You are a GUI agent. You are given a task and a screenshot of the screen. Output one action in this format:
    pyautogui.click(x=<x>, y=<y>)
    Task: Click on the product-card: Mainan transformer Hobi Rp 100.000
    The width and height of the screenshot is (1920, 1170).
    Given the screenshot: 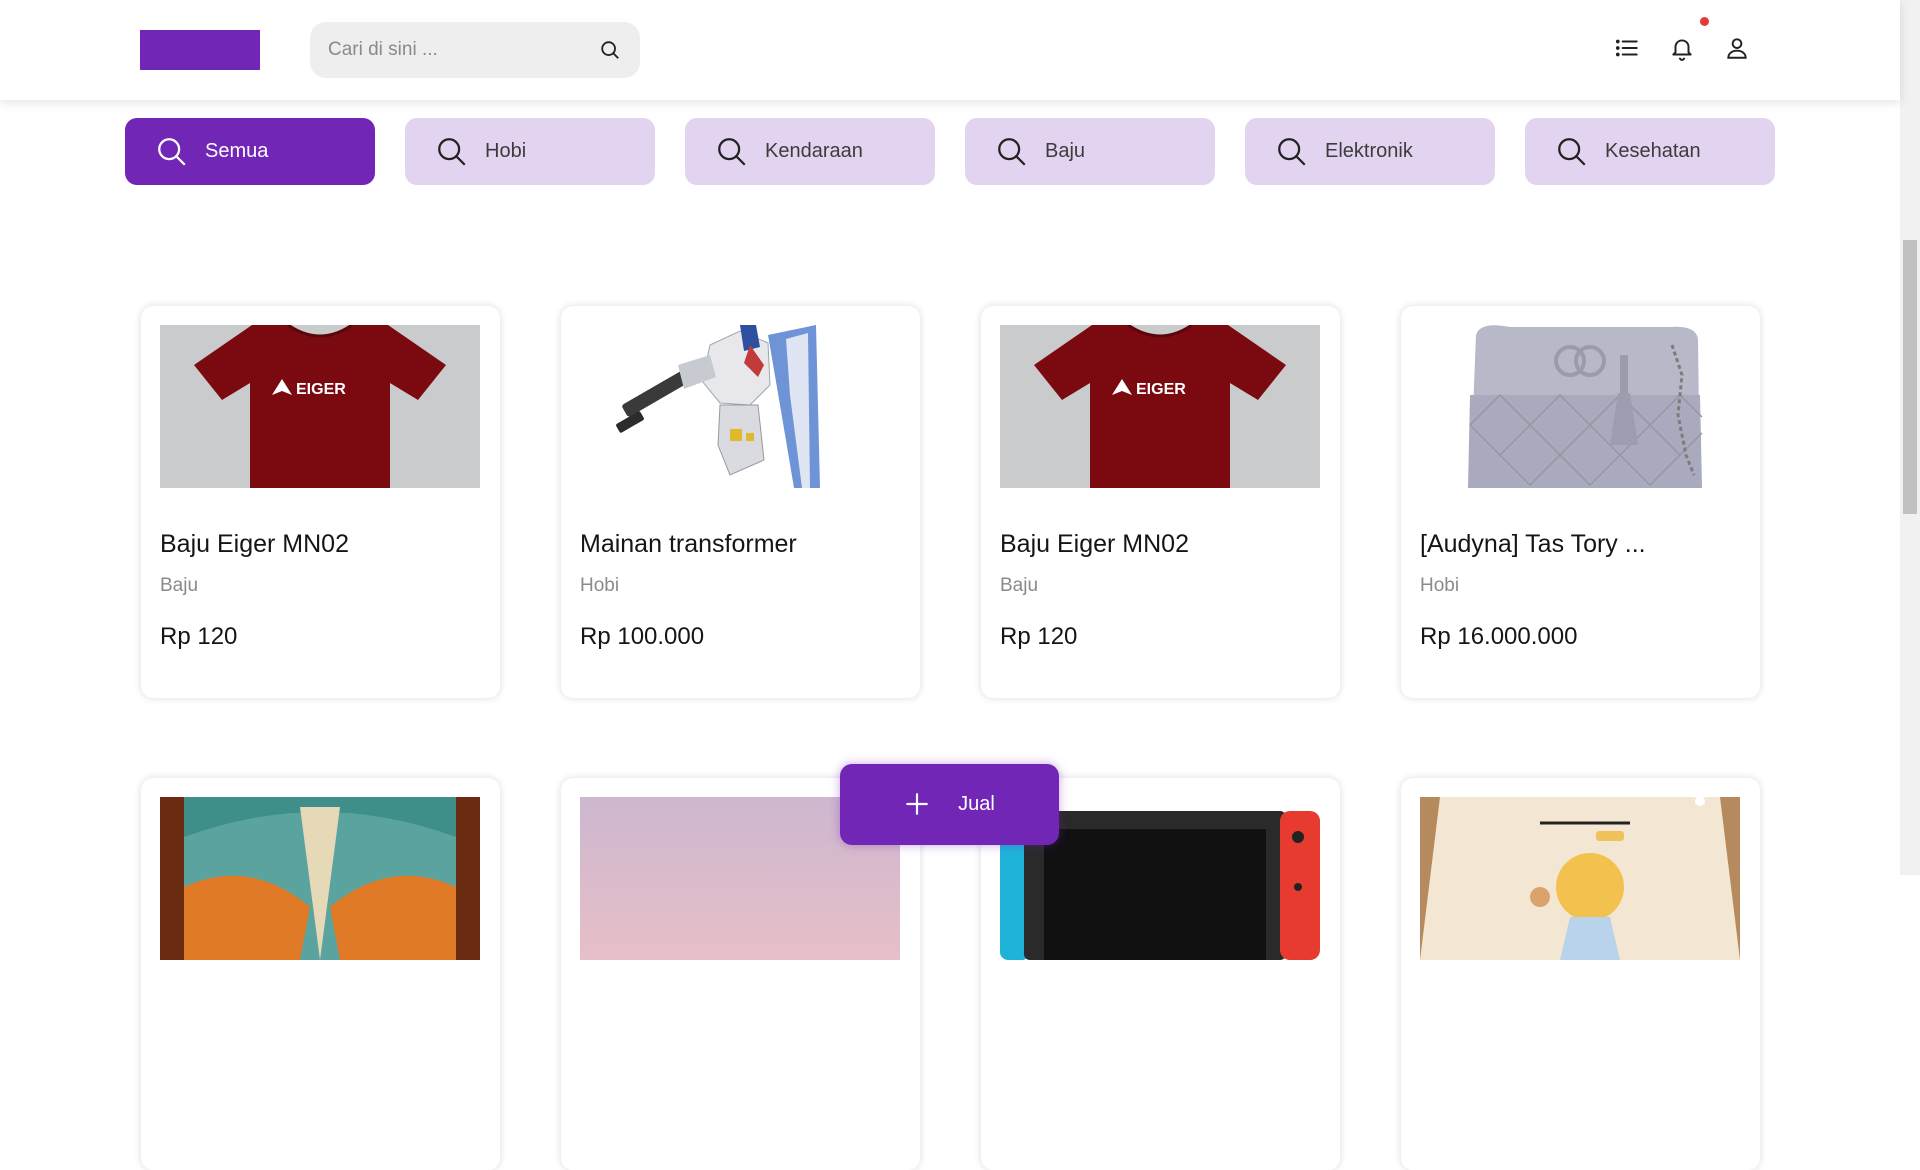 What is the action you would take?
    pyautogui.click(x=740, y=502)
    